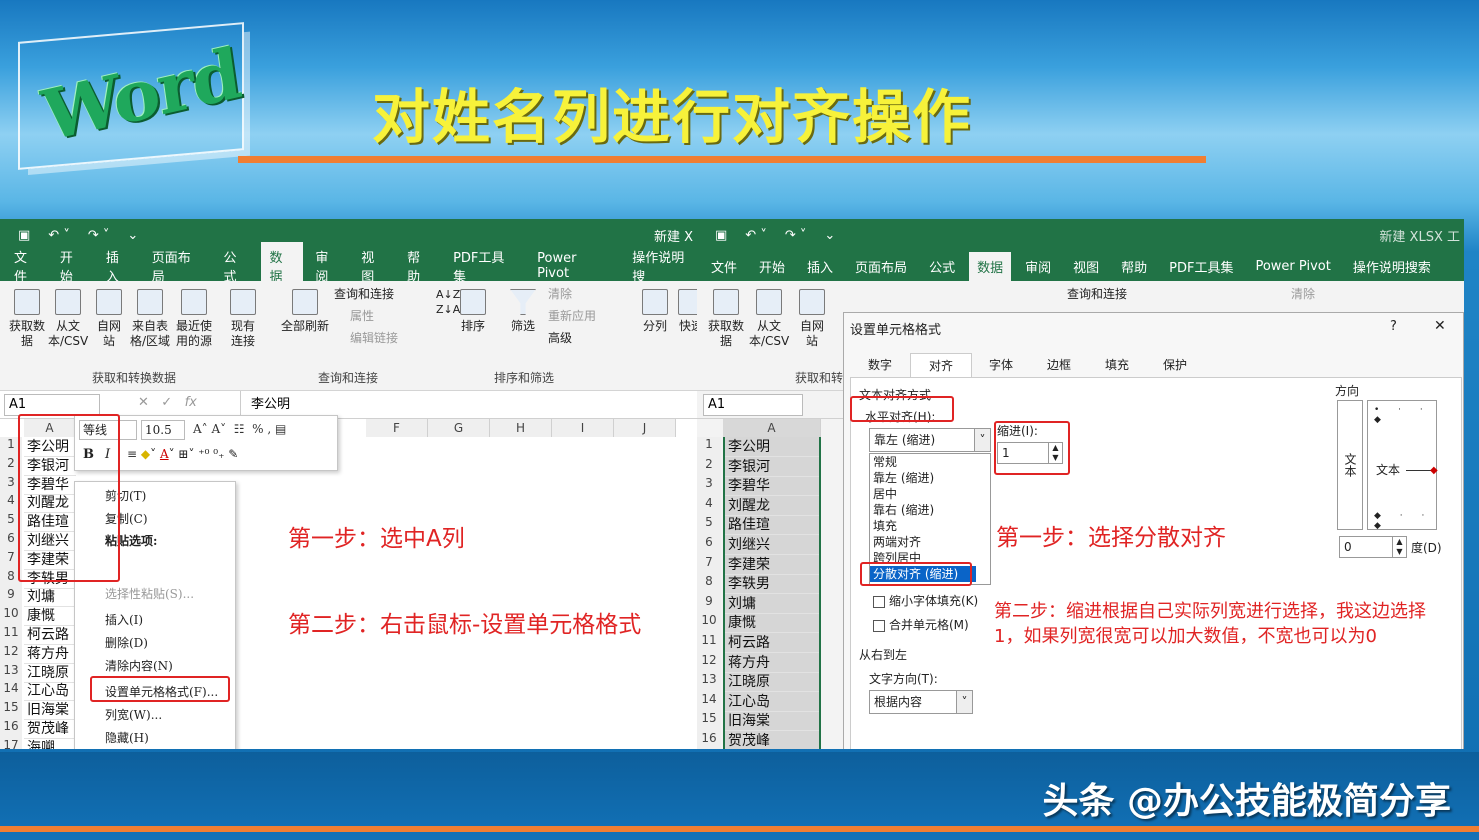 This screenshot has height=840, width=1479. I want to click on tab-protection: 保护, so click(1175, 365).